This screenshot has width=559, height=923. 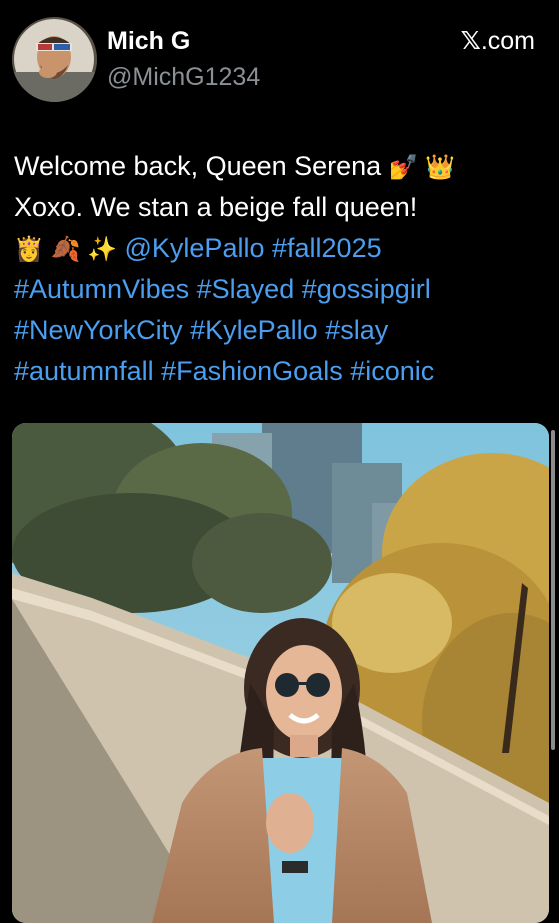 I want to click on source-domain: .com, so click(x=507, y=41).